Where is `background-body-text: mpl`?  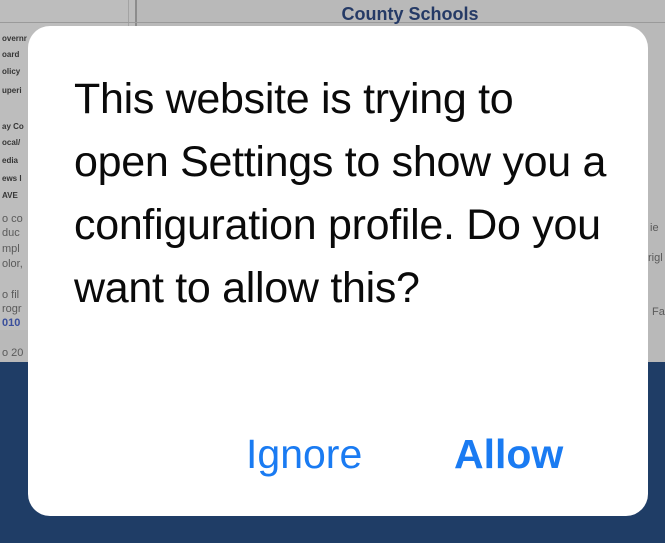
background-body-text: mpl is located at coordinates (11, 249).